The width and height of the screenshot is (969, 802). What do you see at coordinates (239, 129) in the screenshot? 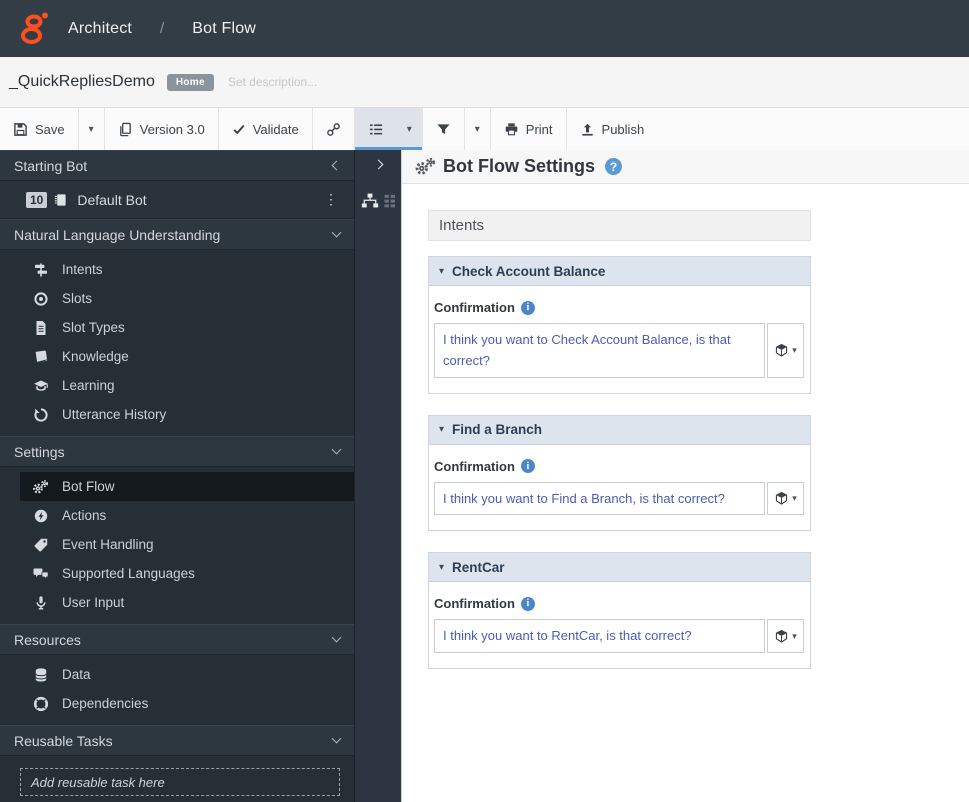
I see `validate-check-icon` at bounding box center [239, 129].